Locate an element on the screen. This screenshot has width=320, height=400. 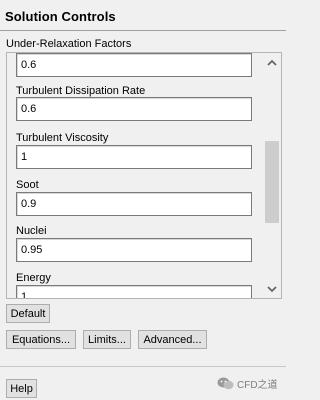
bottom-separator is located at coordinates (143, 366).